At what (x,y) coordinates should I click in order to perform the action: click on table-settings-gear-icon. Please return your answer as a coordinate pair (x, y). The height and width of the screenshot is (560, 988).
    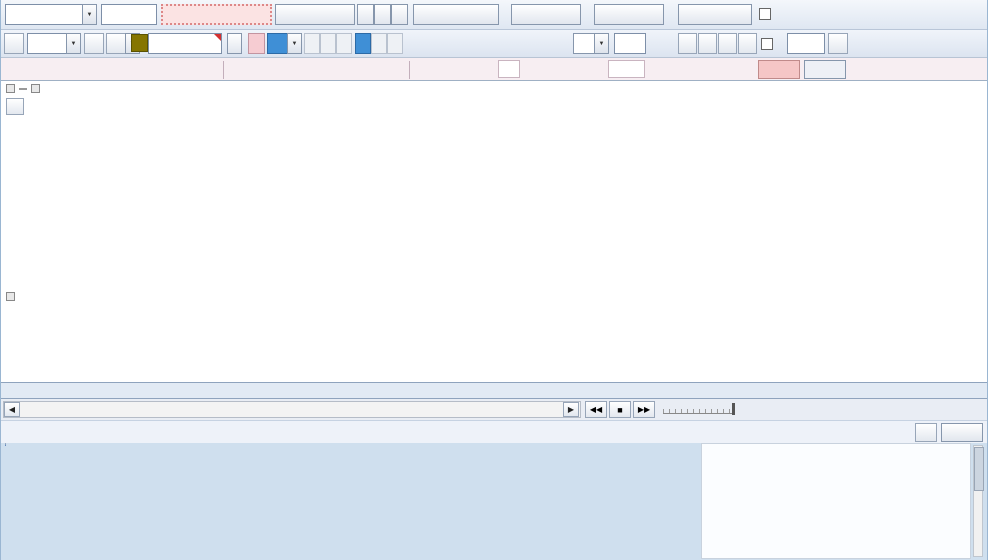
    Looking at the image, I should click on (926, 432).